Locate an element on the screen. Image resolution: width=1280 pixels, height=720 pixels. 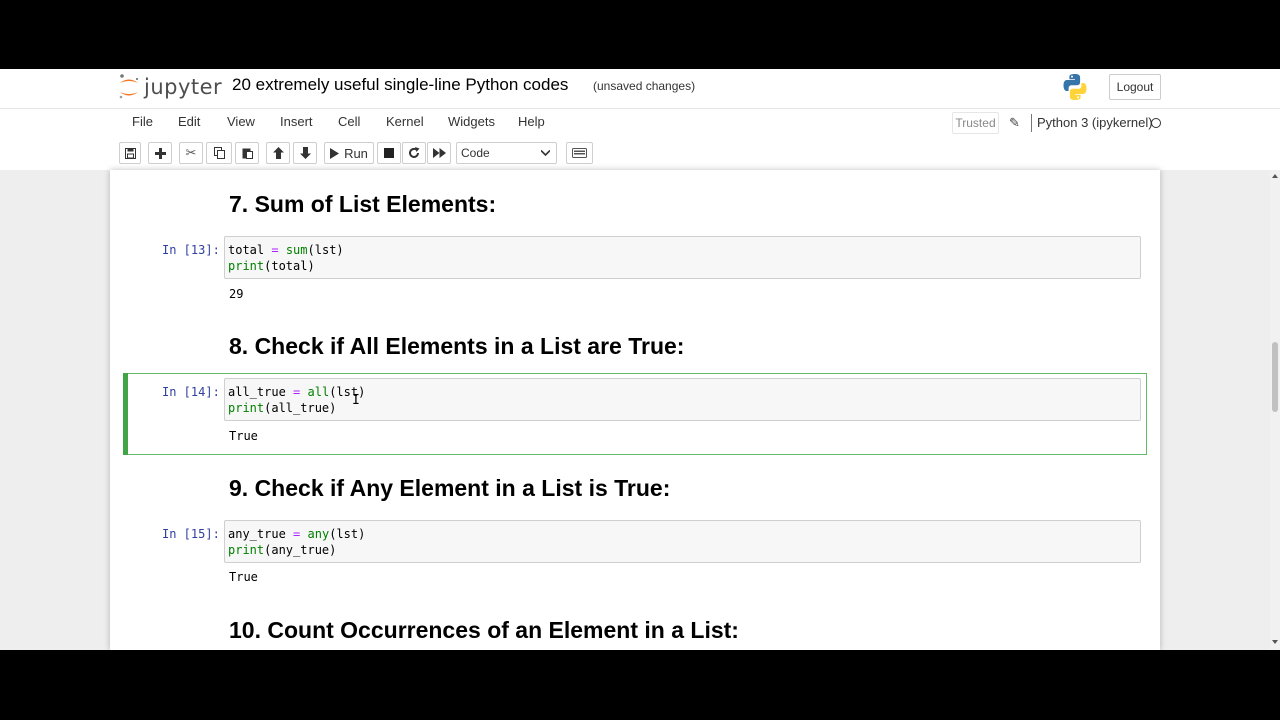
input-prompt-15: In [15]: is located at coordinates (191, 534).